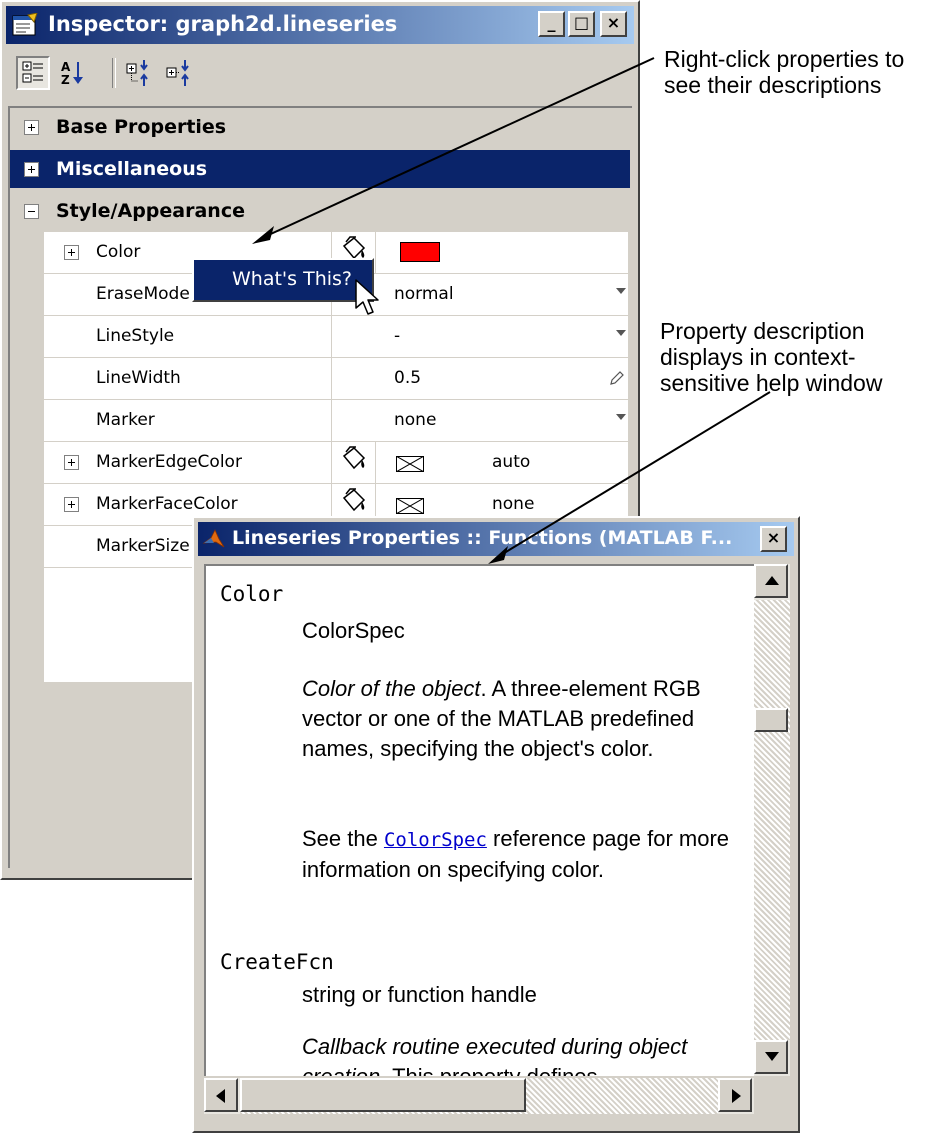 The height and width of the screenshot is (1133, 952). I want to click on callout-line: Property description, so click(762, 331).